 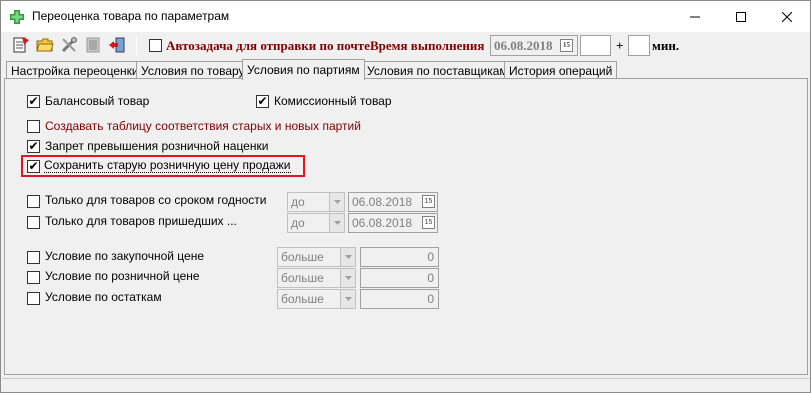 I want to click on retail-cond-checkbox, so click(x=33, y=277).